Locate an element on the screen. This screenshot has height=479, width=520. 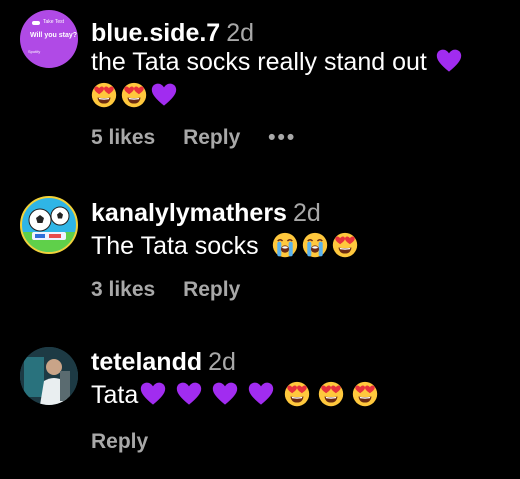
username: kanalylymathers is located at coordinates (189, 213).